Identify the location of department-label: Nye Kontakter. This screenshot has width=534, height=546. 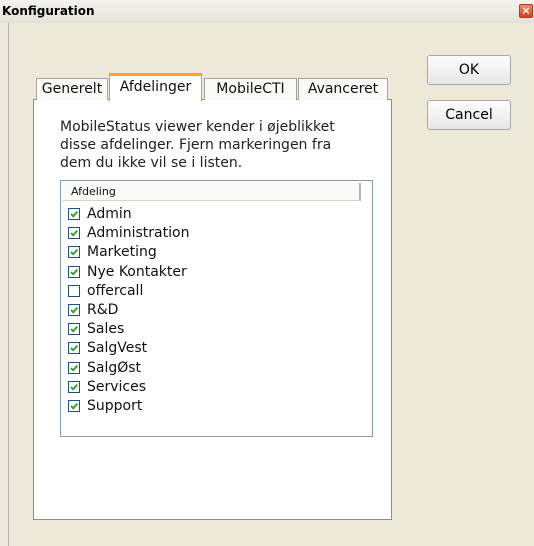
(137, 271).